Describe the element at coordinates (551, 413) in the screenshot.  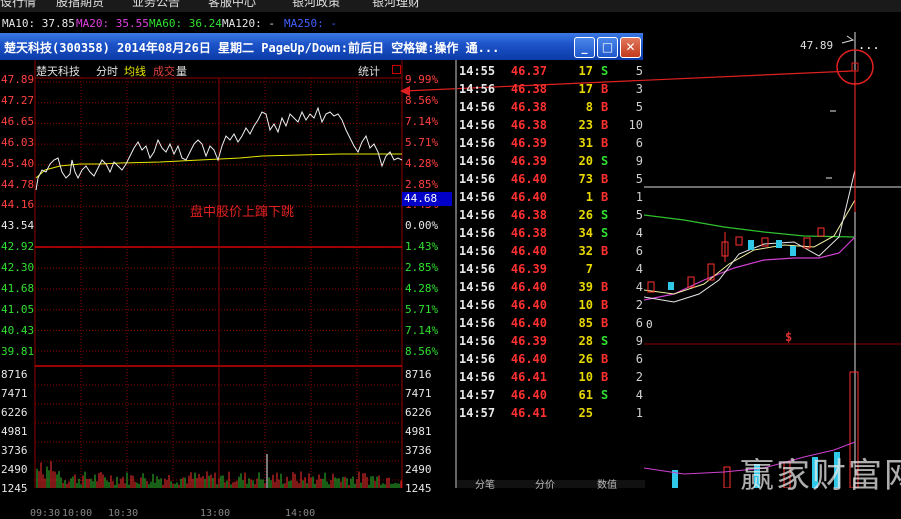
I see `tick-row: 14:57 46.41 25 1` at that location.